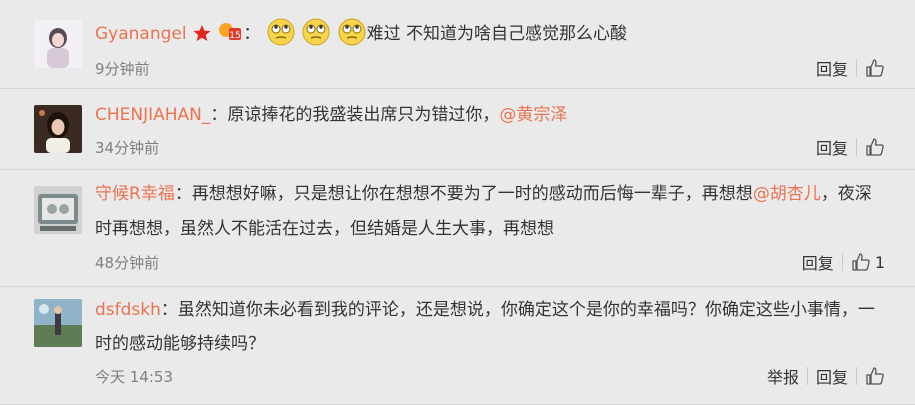 The height and width of the screenshot is (405, 915). I want to click on username-link: CHENJIAHAN_, so click(152, 115).